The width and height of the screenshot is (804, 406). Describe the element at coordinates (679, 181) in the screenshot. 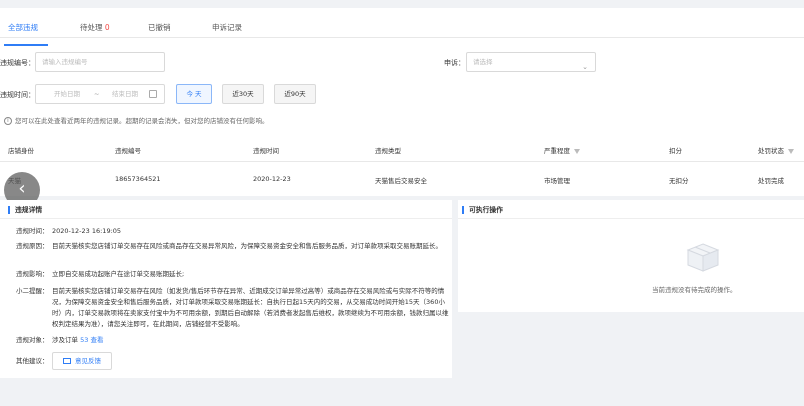

I see `cell-points: 无扣分` at that location.